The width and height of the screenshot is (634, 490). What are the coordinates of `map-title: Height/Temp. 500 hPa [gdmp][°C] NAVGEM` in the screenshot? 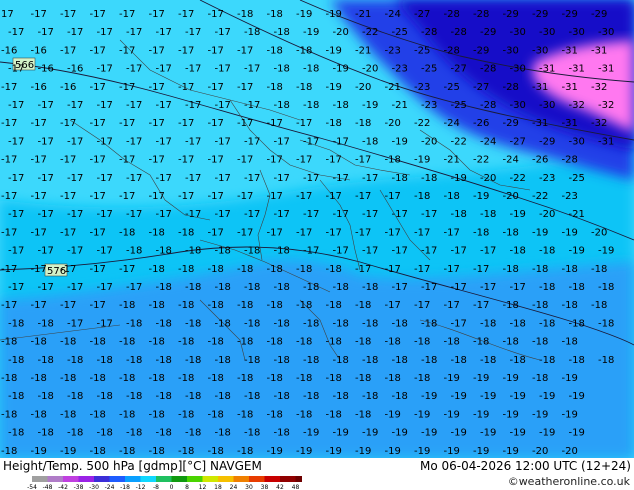 It's located at (132, 466).